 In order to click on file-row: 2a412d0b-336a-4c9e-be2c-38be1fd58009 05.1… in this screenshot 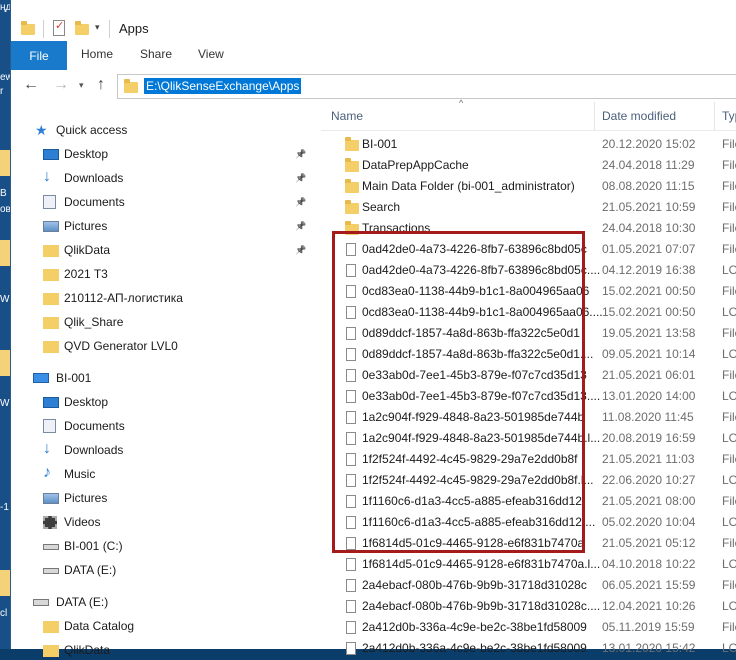, I will do `click(528, 627)`.